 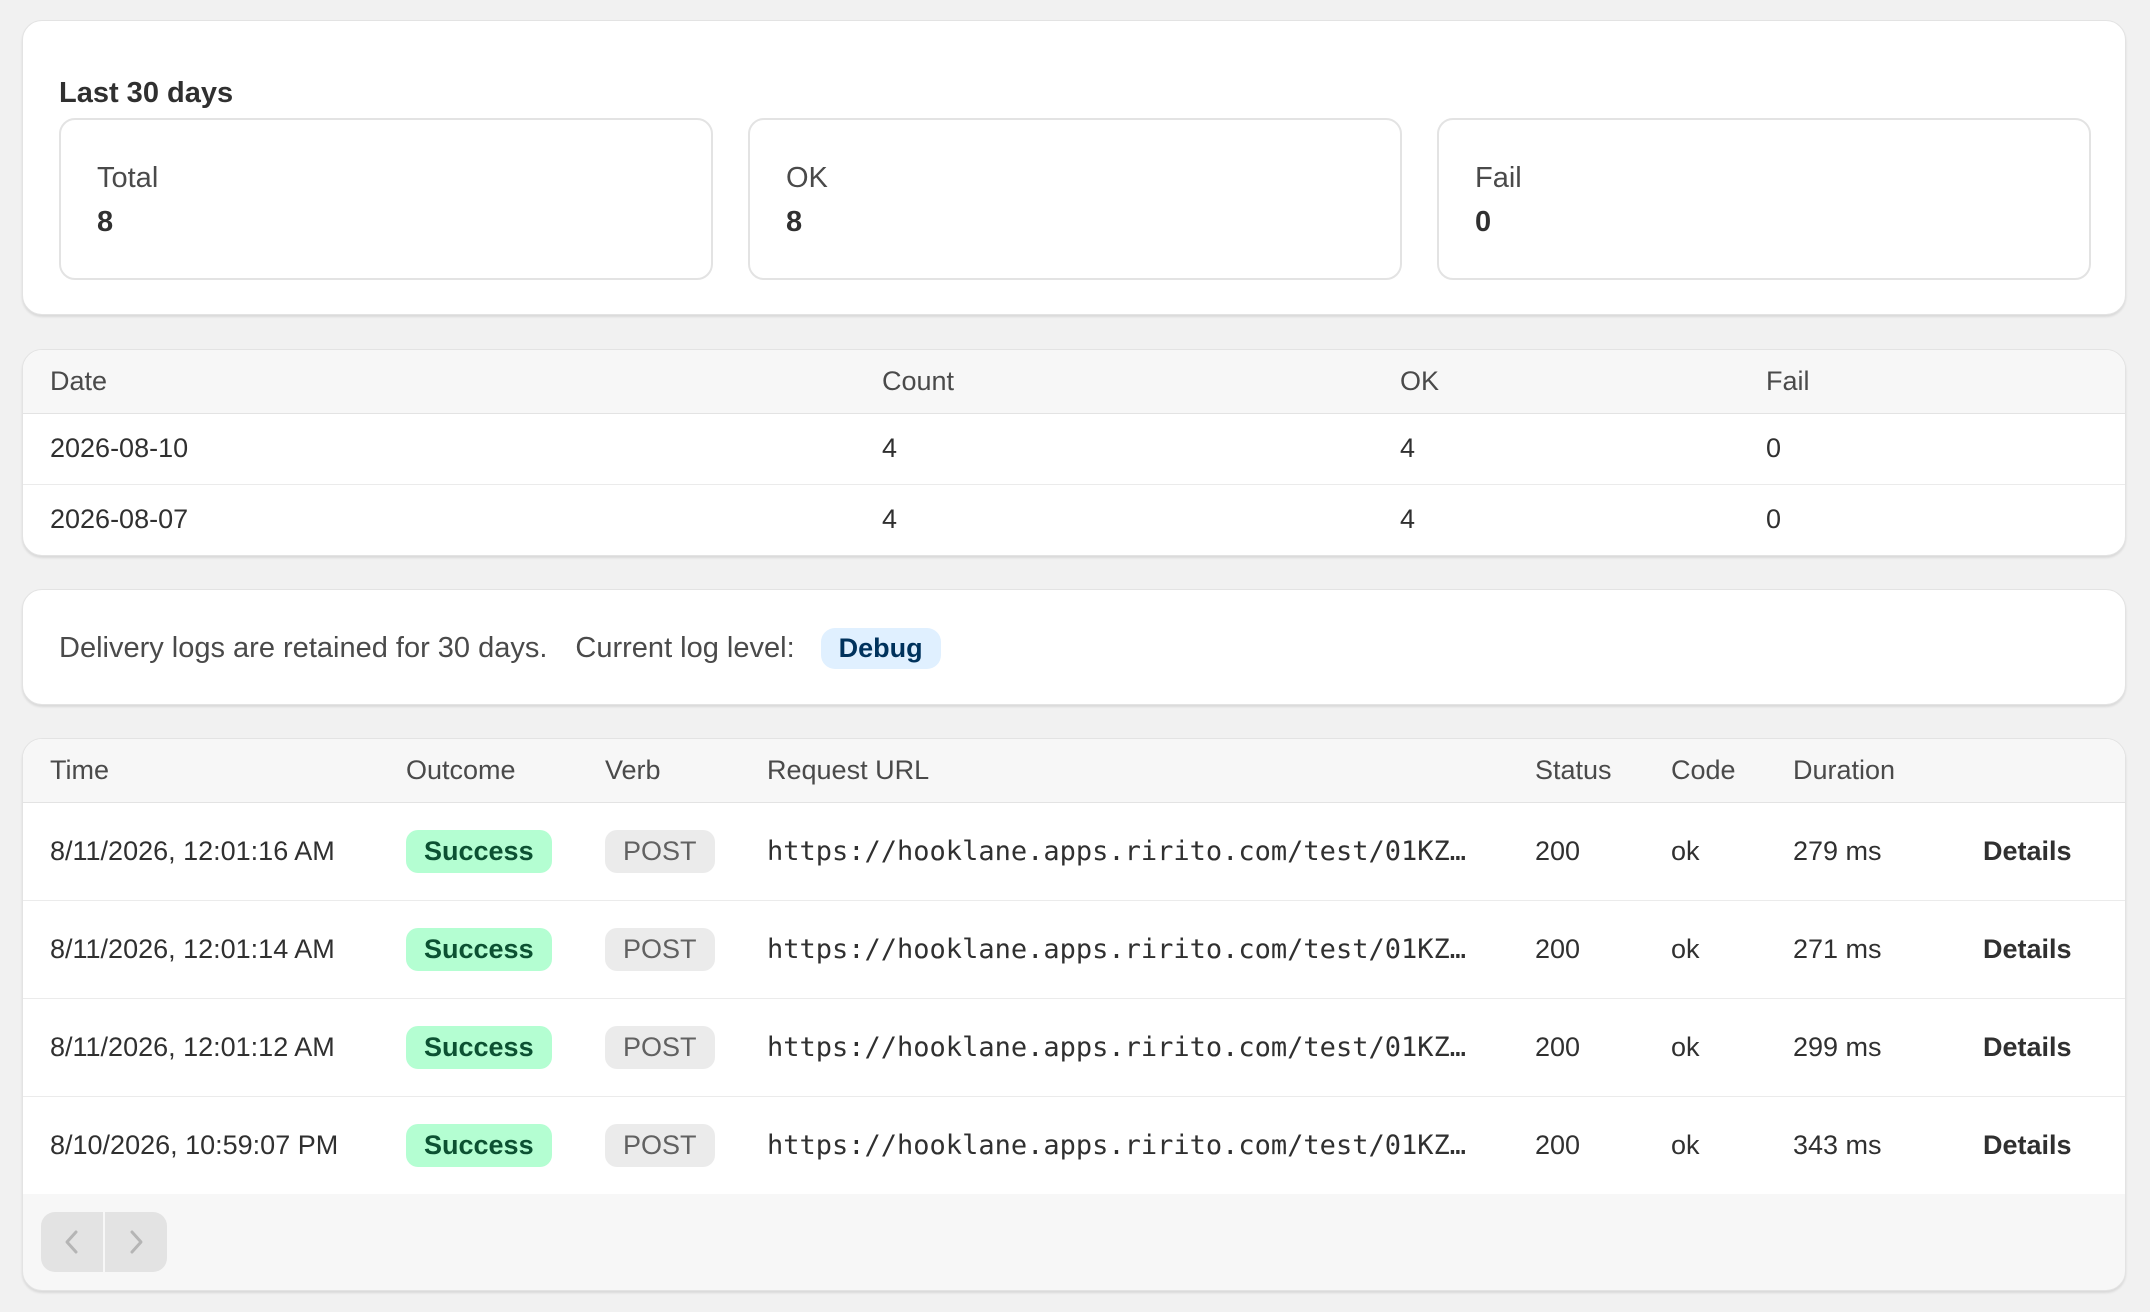 I want to click on column-header-request-url: Request URL, so click(x=1124, y=771).